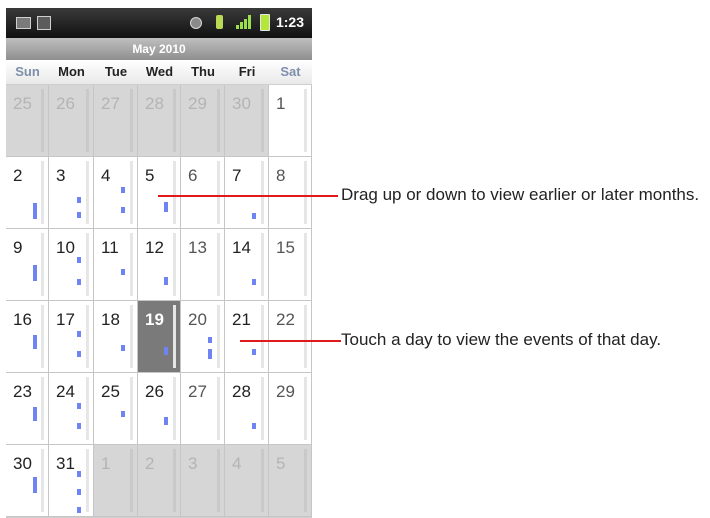 Image resolution: width=710 pixels, height=518 pixels. What do you see at coordinates (116, 337) in the screenshot?
I see `day-cell: 18` at bounding box center [116, 337].